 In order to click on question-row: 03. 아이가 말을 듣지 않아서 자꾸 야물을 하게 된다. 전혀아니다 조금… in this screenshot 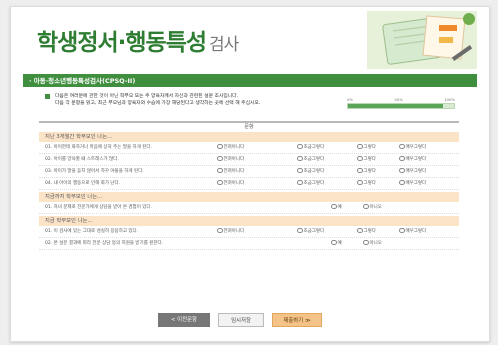, I will do `click(249, 172)`.